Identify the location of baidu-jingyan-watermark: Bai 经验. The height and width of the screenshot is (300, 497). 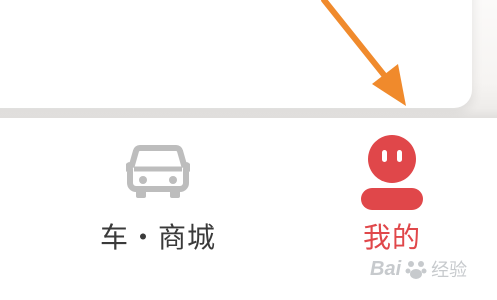
(418, 269).